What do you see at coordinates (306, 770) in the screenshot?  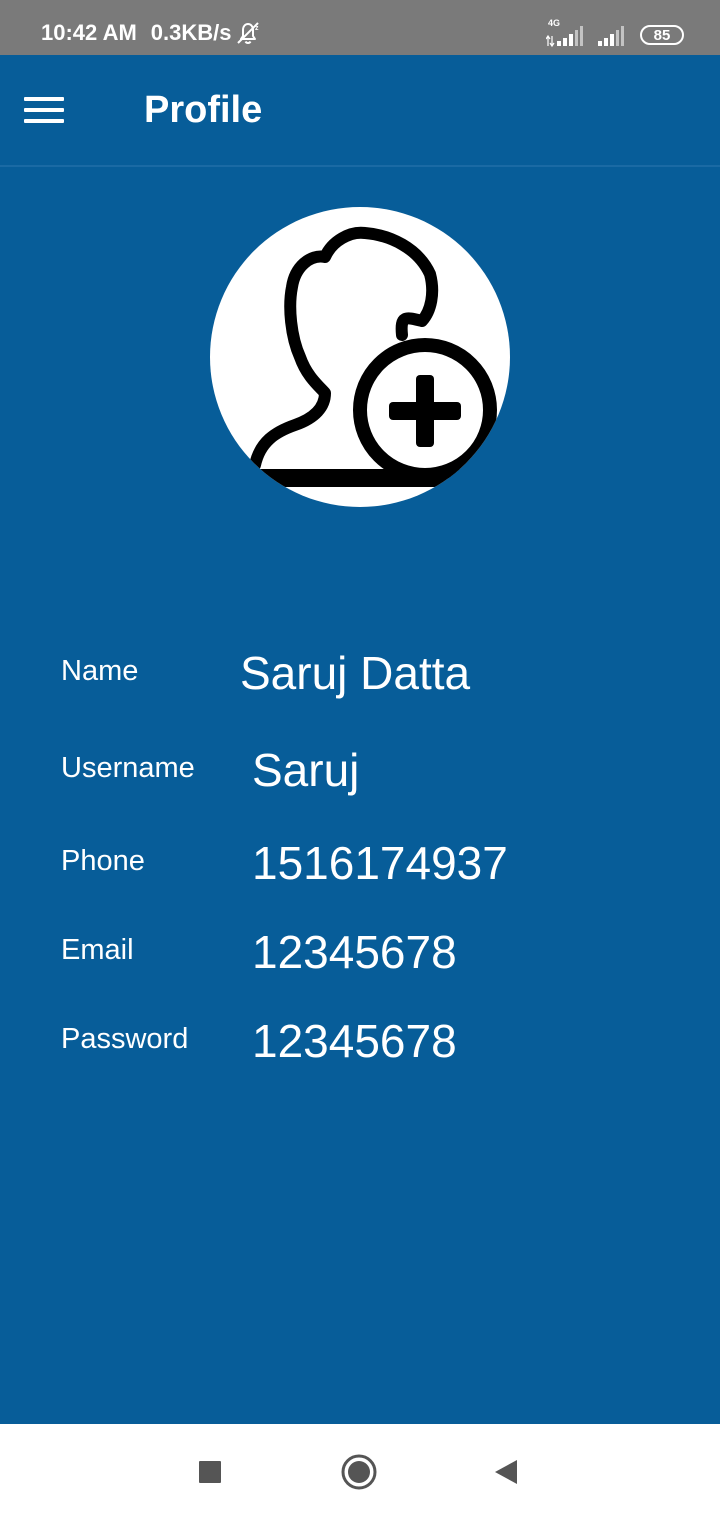 I see `username-value: Saruj` at bounding box center [306, 770].